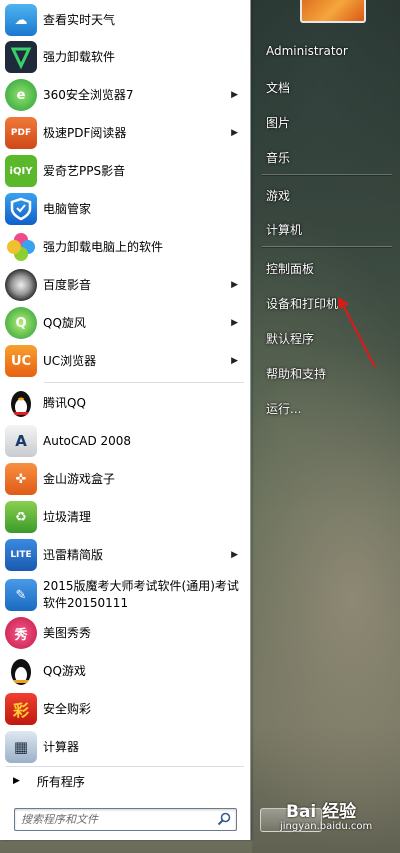 This screenshot has width=400, height=853. Describe the element at coordinates (141, 594) in the screenshot. I see `program-label: 2015版魔考大师考试软件(通用)考试软件20150111` at that location.